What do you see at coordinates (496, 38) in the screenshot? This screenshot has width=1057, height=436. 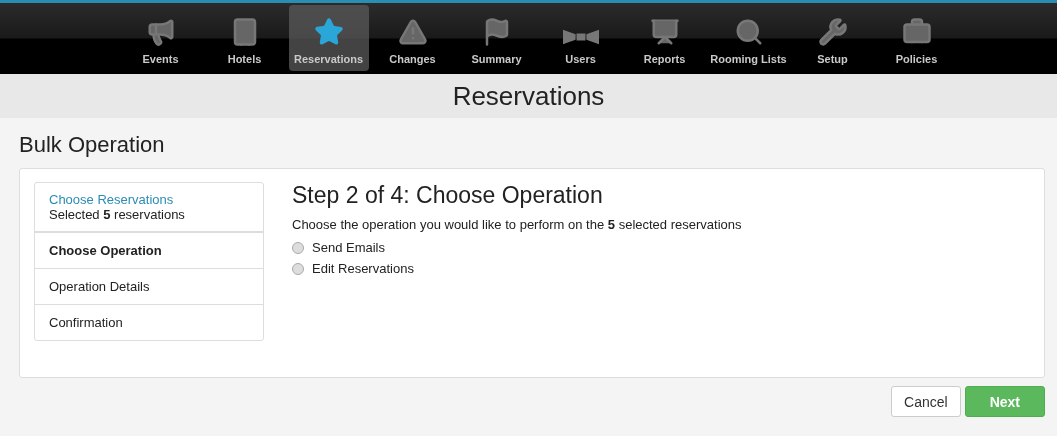 I see `nav-tab: Summary` at bounding box center [496, 38].